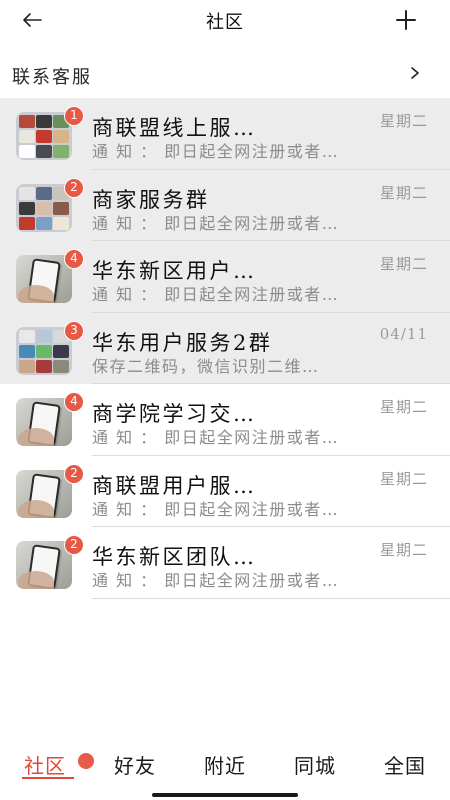 Image resolution: width=450 pixels, height=800 pixels. What do you see at coordinates (74, 330) in the screenshot?
I see `unread-badge: 3` at bounding box center [74, 330].